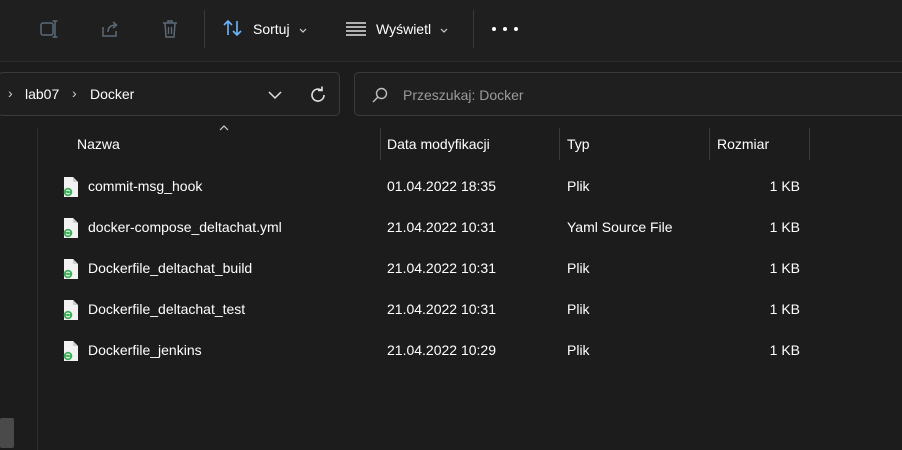  What do you see at coordinates (271, 29) in the screenshot?
I see `sort-label: Sortuj` at bounding box center [271, 29].